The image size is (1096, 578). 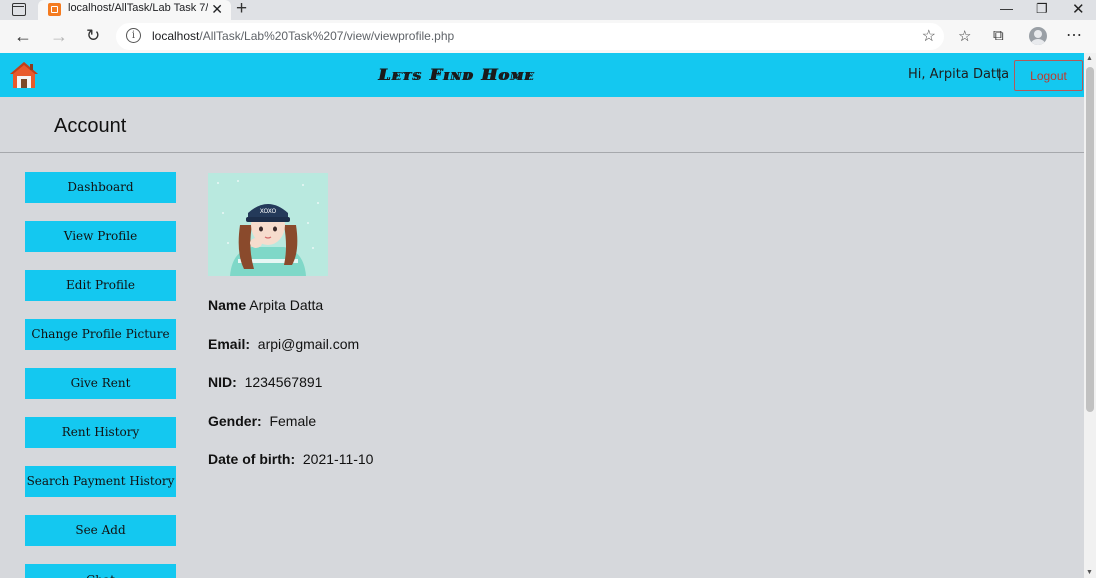 I want to click on scroll-down-icon: ▼, so click(x=1089, y=572).